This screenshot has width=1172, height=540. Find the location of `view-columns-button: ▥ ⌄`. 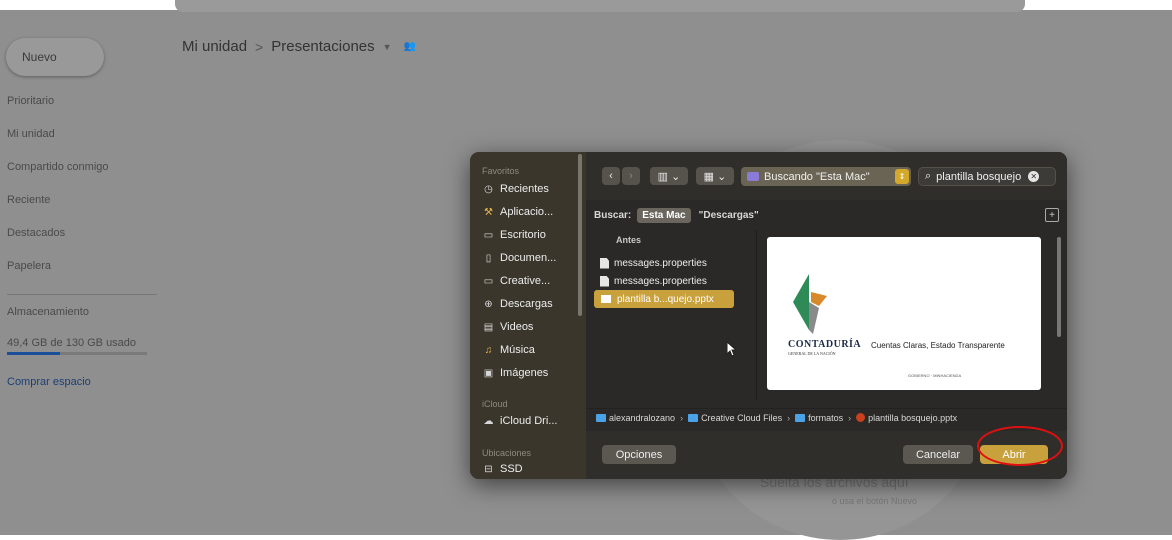

view-columns-button: ▥ ⌄ is located at coordinates (669, 176).